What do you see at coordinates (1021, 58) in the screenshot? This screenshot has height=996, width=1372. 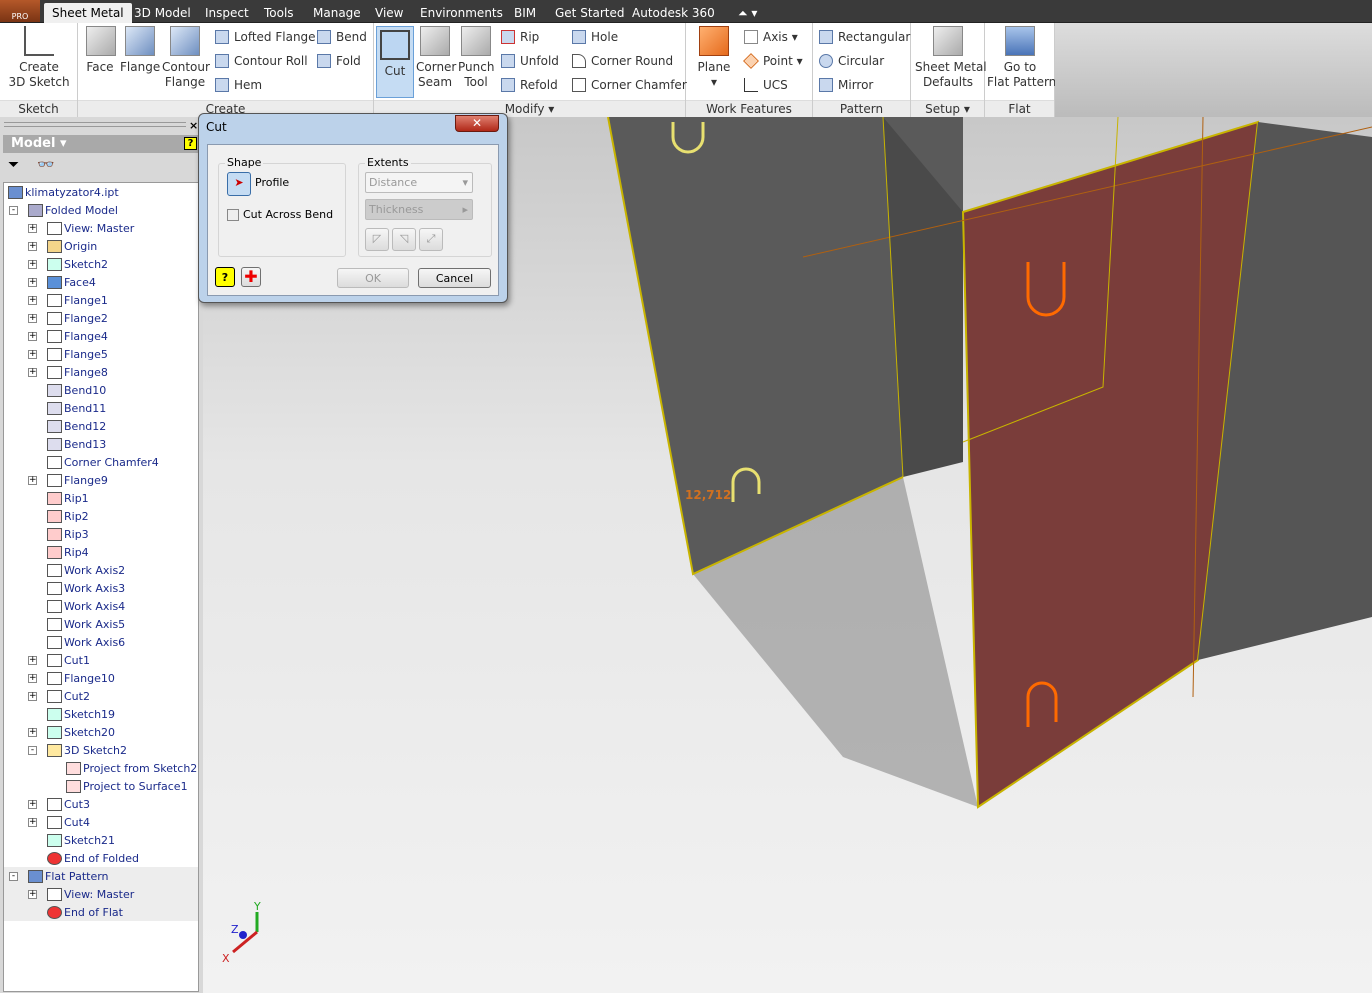 I see `go-to-flat-pattern-button: Go to Flat Pattern` at bounding box center [1021, 58].